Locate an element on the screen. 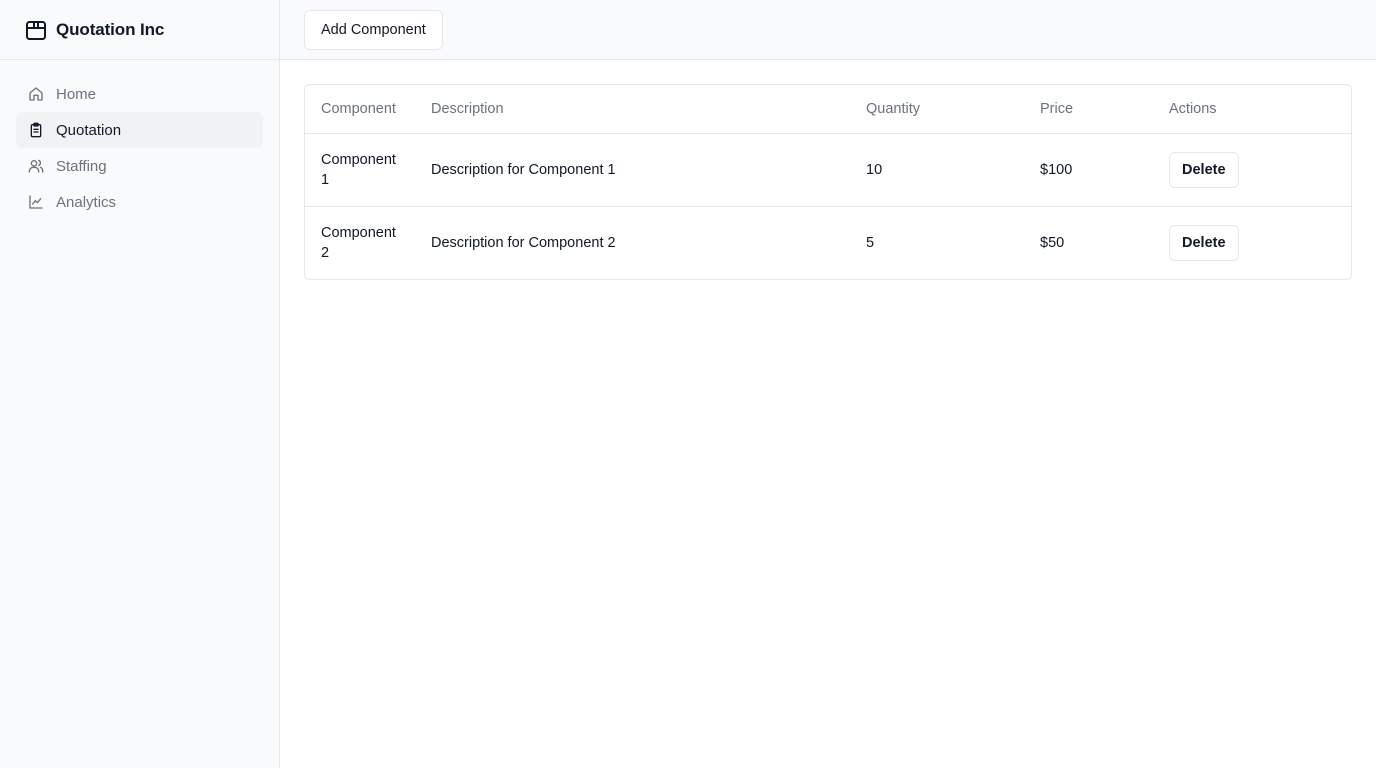  toolbar: Add Component is located at coordinates (828, 30).